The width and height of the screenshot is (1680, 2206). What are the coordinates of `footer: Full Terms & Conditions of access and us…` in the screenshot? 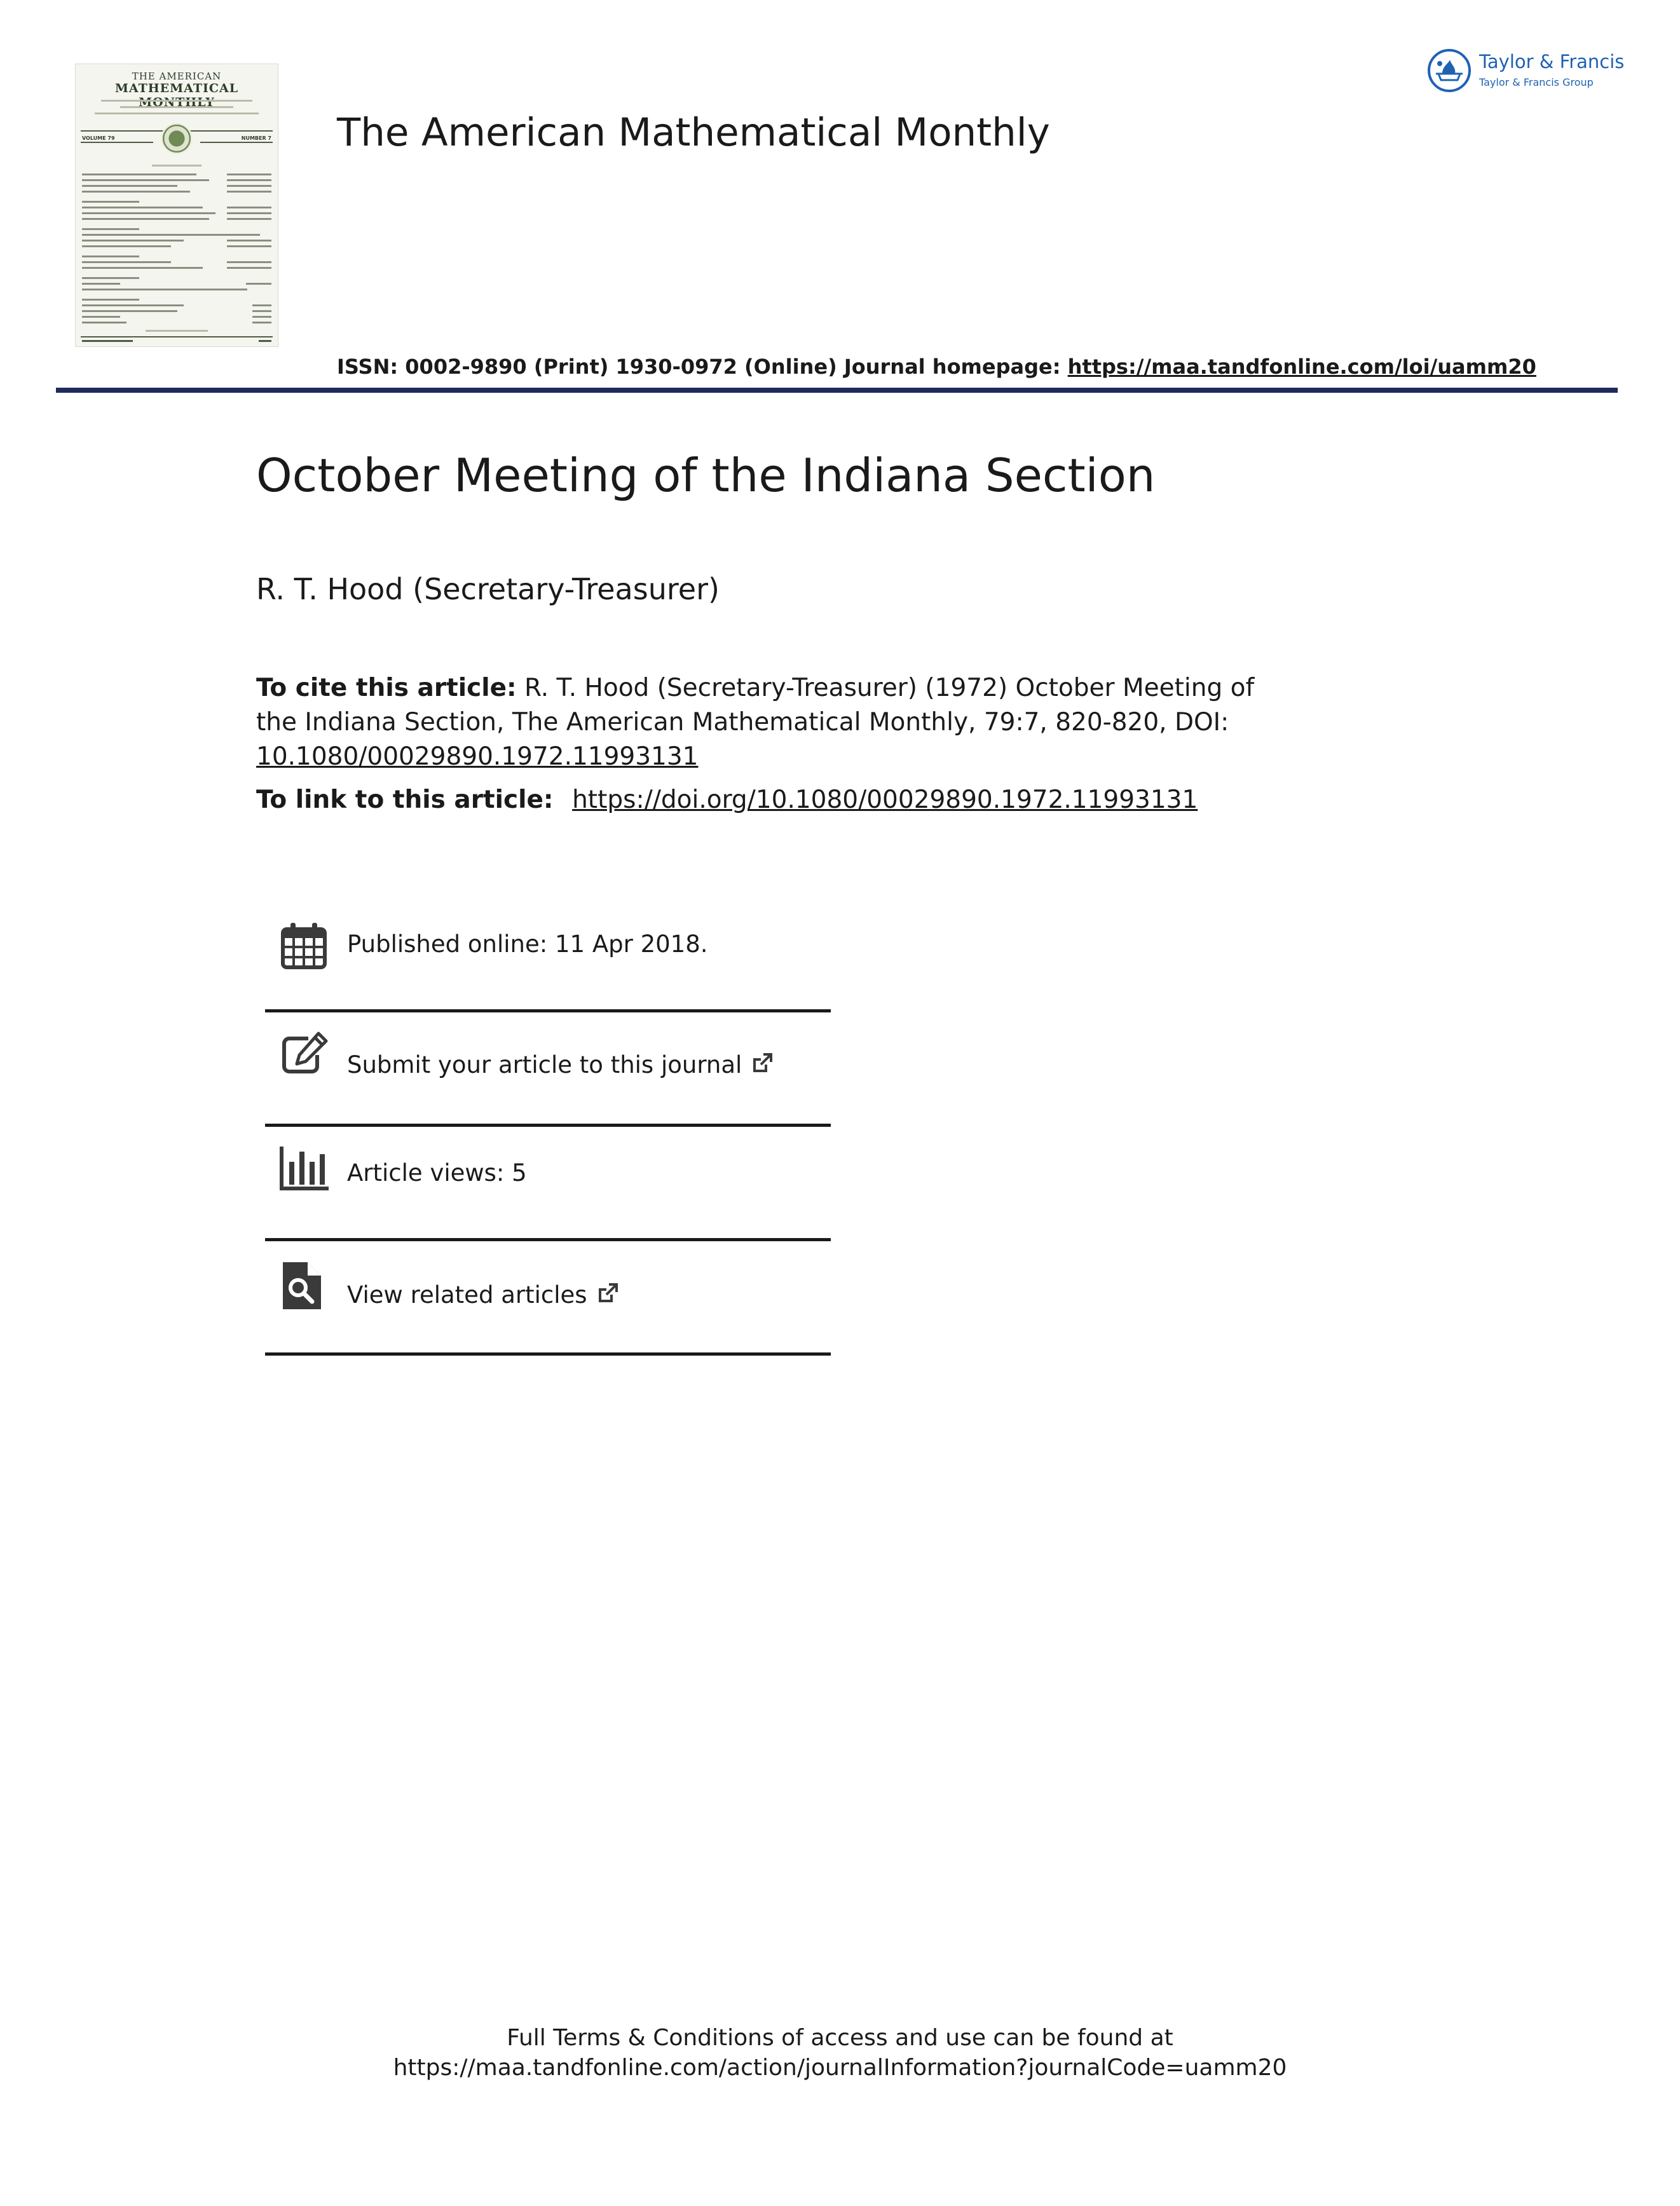 It's located at (840, 2053).